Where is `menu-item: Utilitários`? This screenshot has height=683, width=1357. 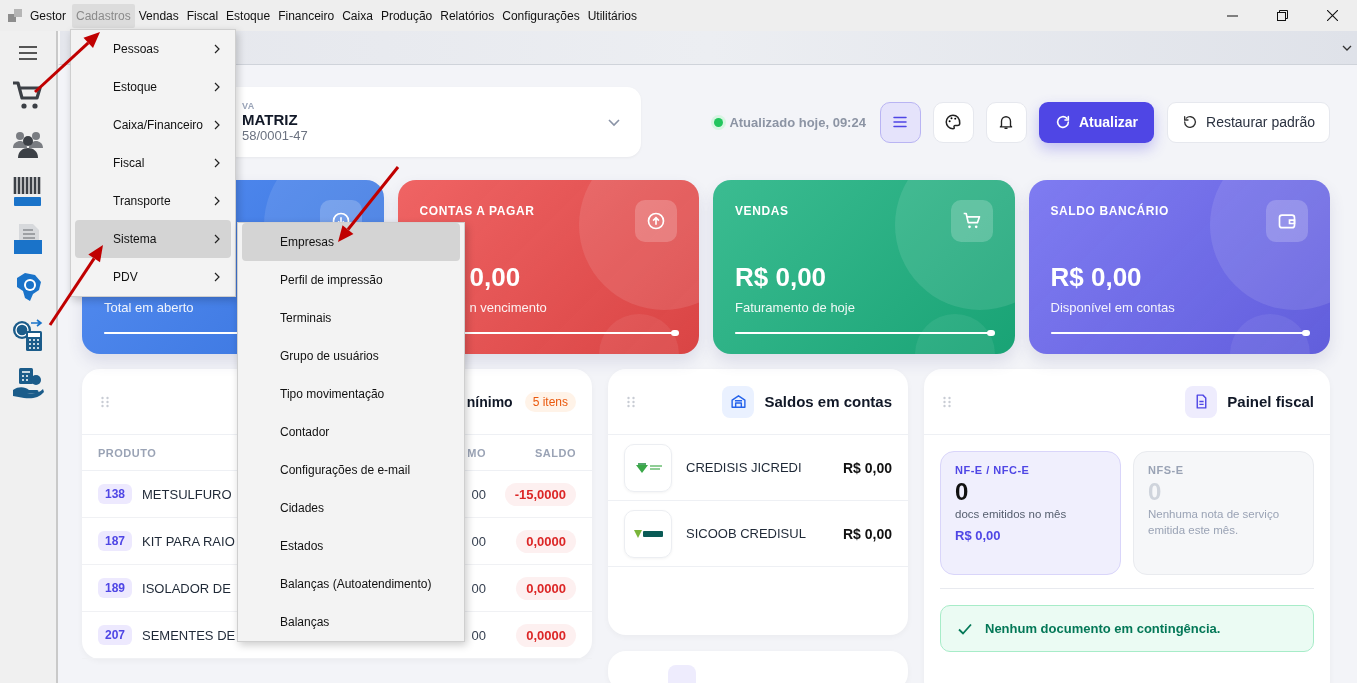 menu-item: Utilitários is located at coordinates (612, 15).